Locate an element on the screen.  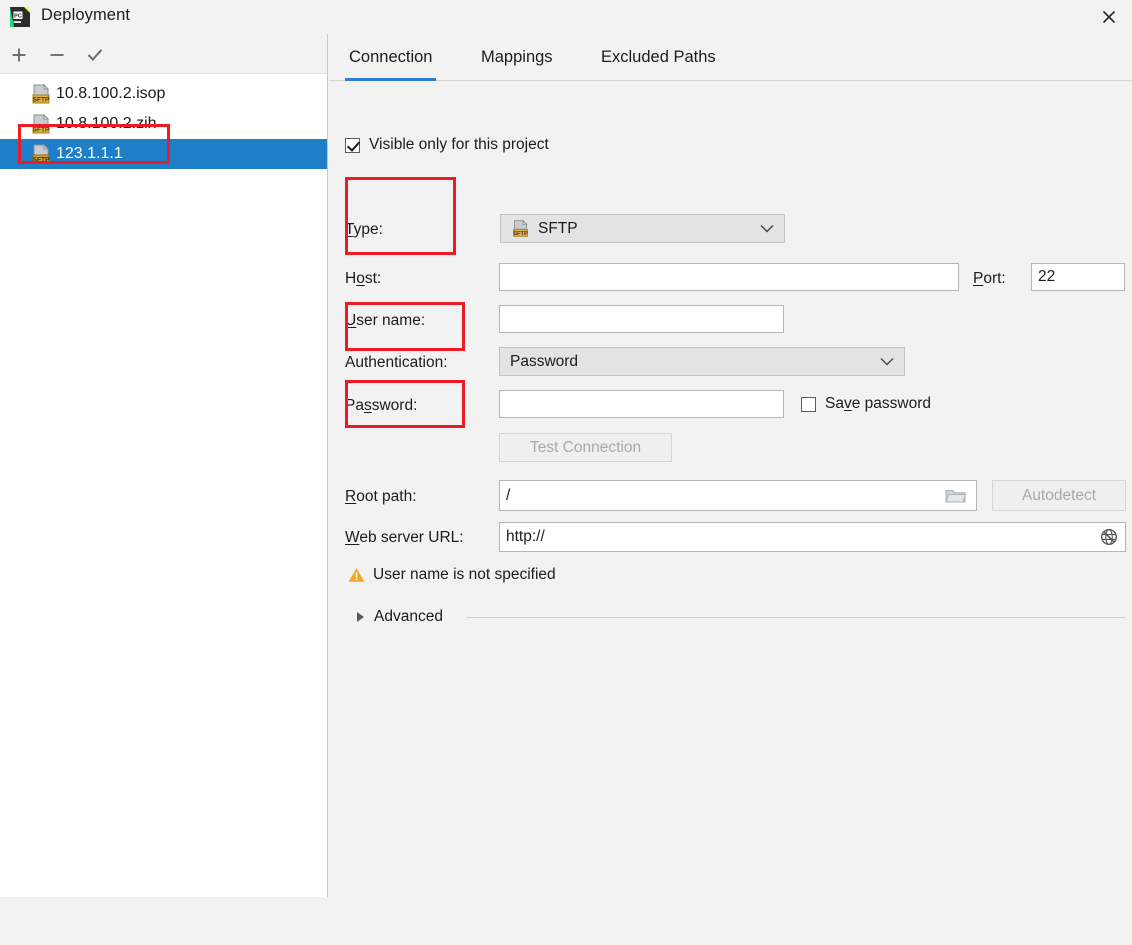
svg-text: PC is located at coordinates (18, 17).